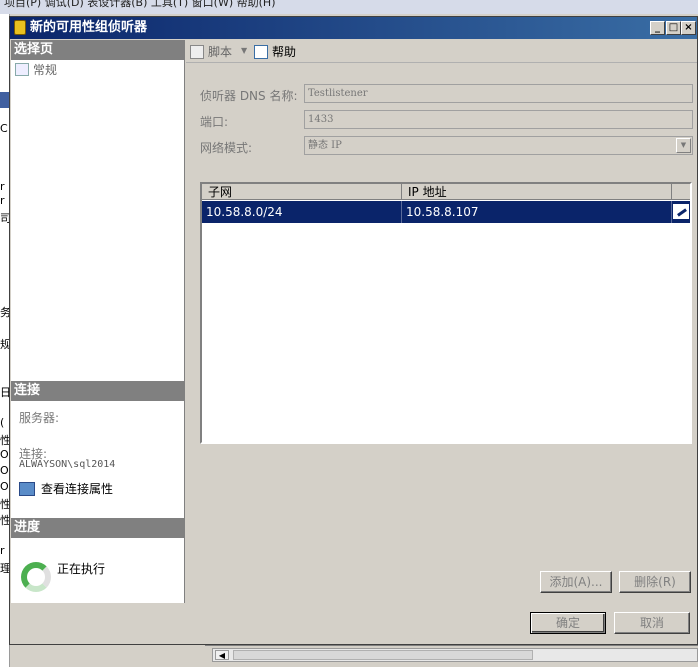 This screenshot has width=698, height=667. I want to click on port-field: 1433, so click(498, 119).